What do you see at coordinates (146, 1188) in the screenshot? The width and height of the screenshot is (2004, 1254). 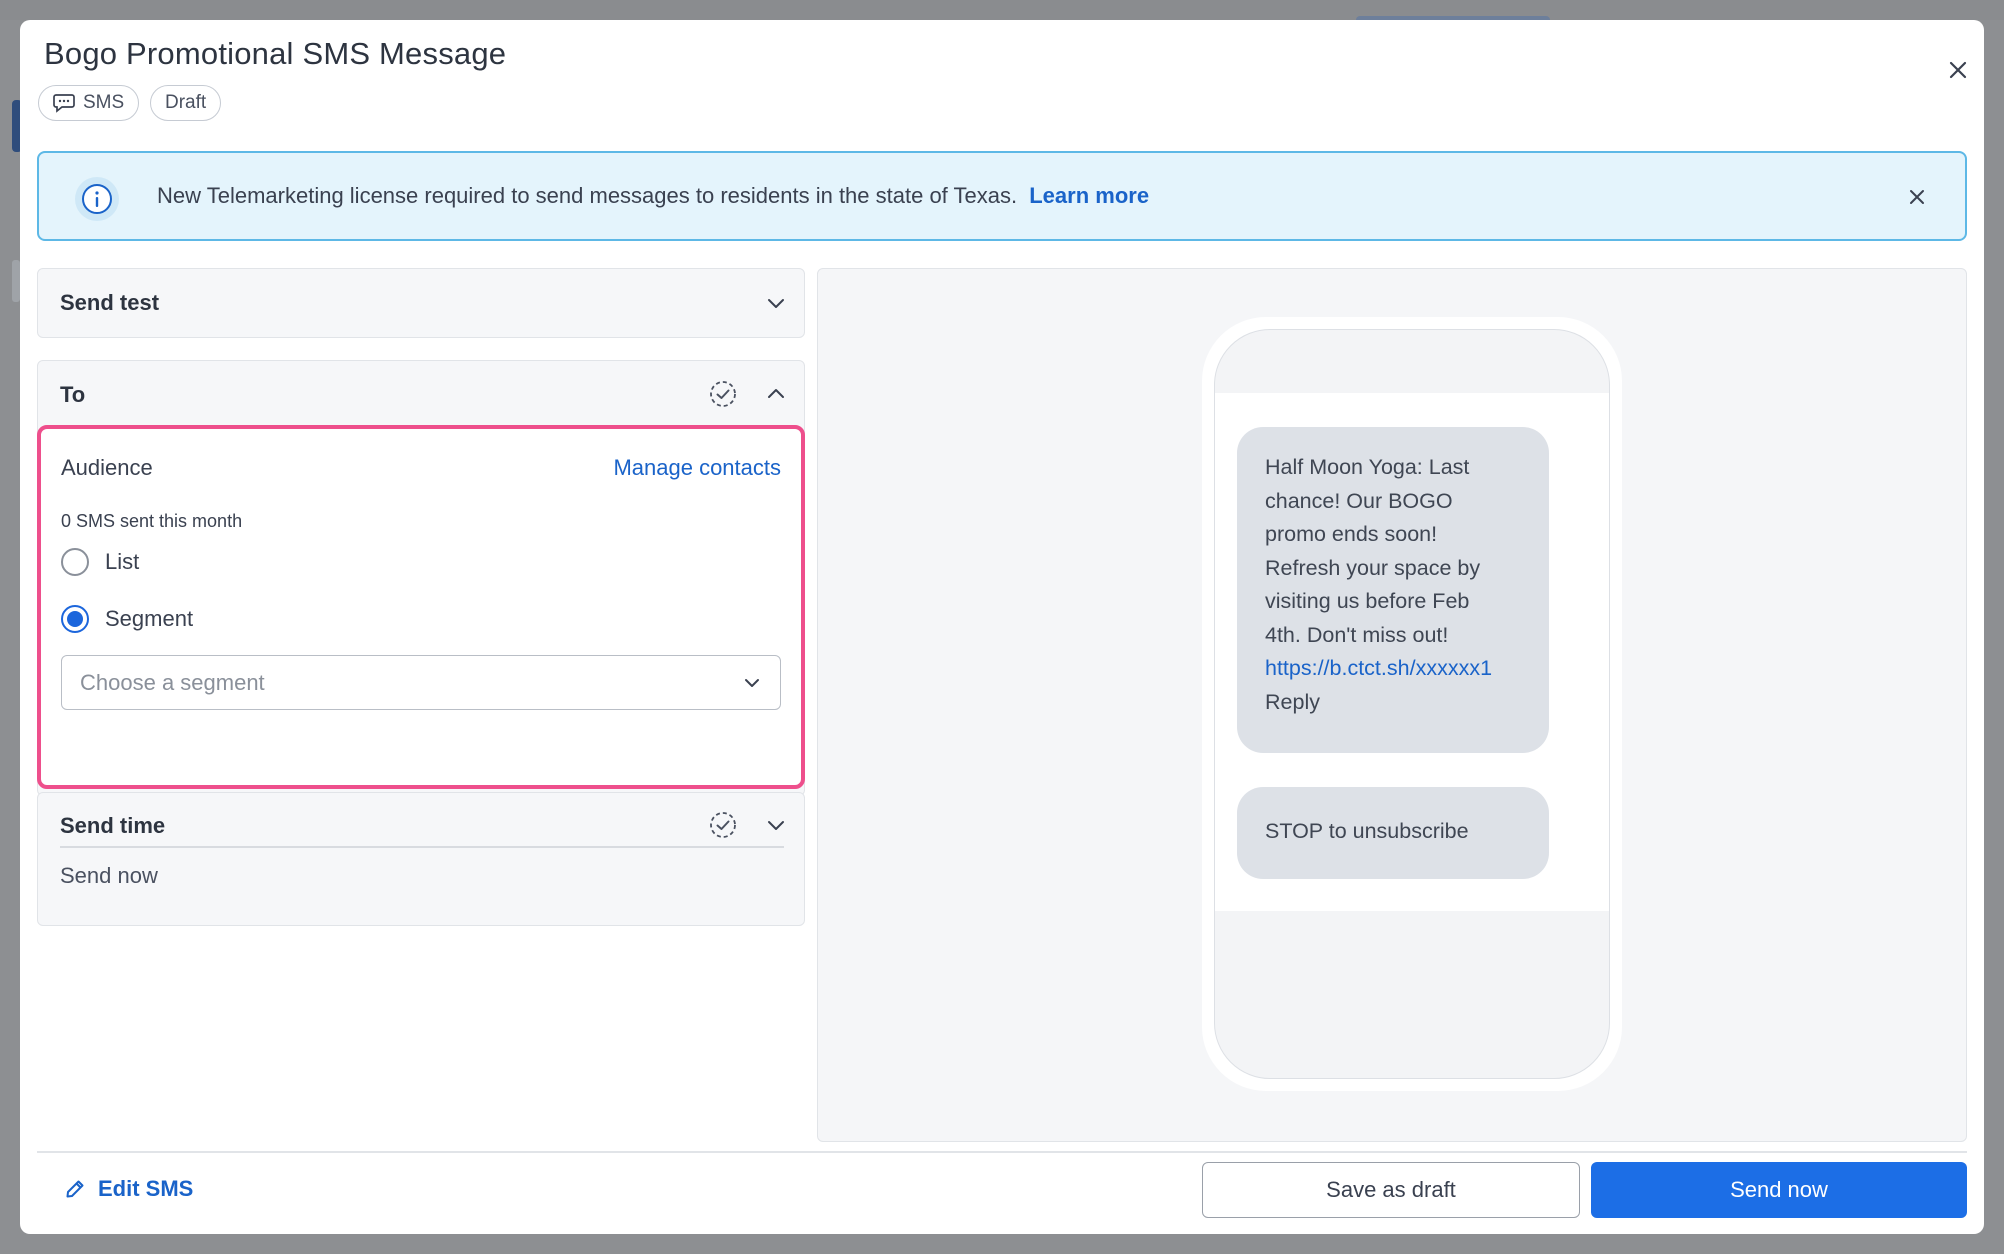 I see `edit-sms-label: Edit SMS` at bounding box center [146, 1188].